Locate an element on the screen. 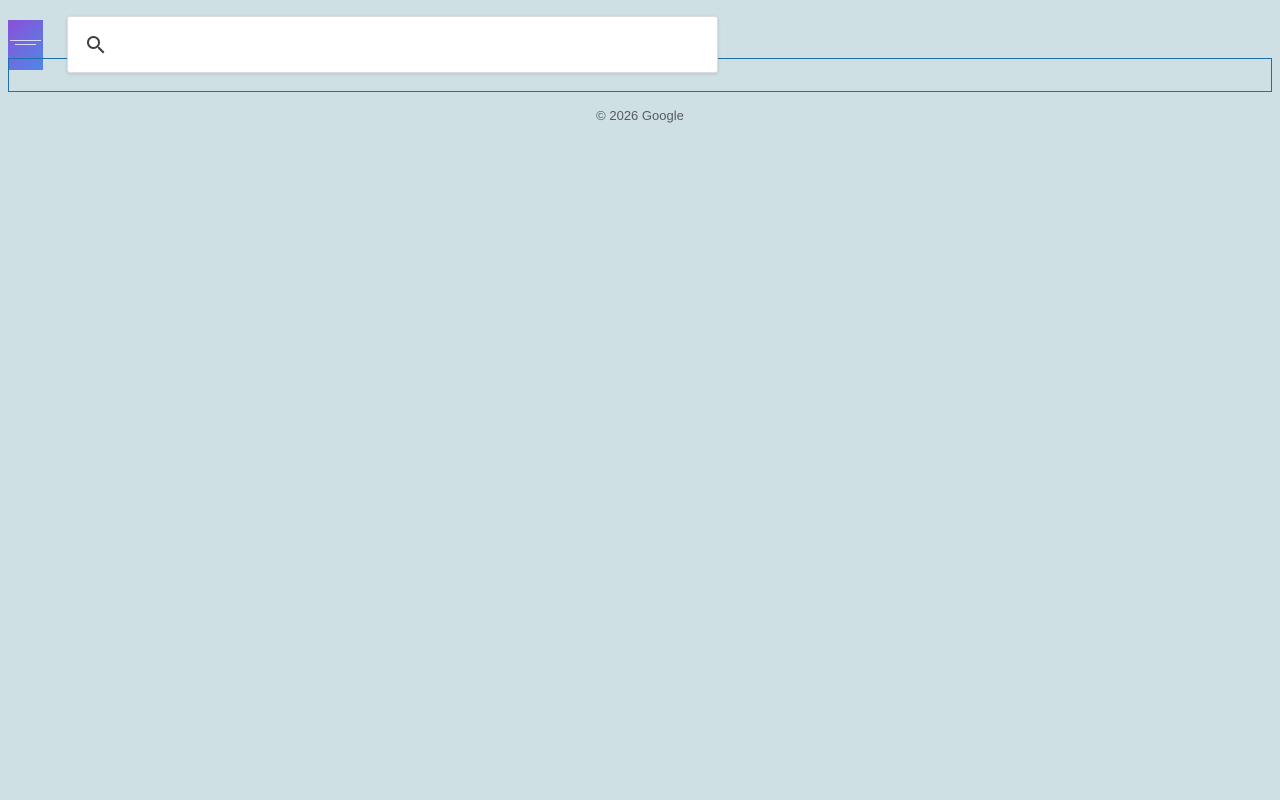  footer-copyright: © 2026 Google is located at coordinates (640, 115).